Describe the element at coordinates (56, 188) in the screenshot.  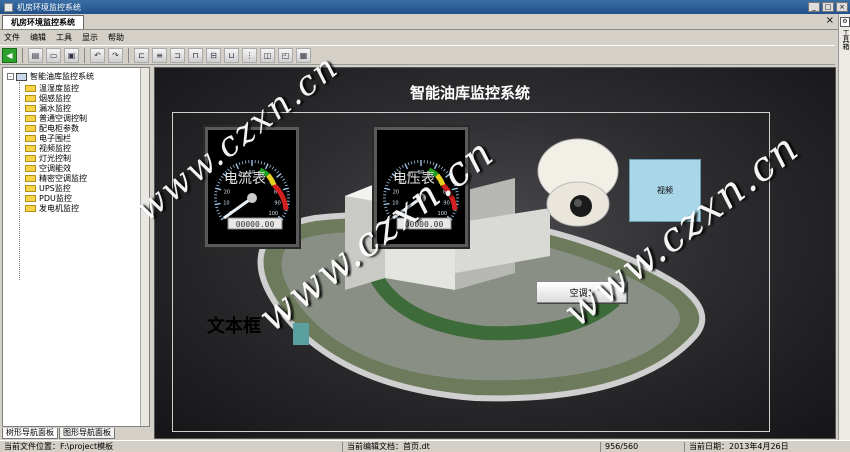
I see `tree-item: UPS监控` at that location.